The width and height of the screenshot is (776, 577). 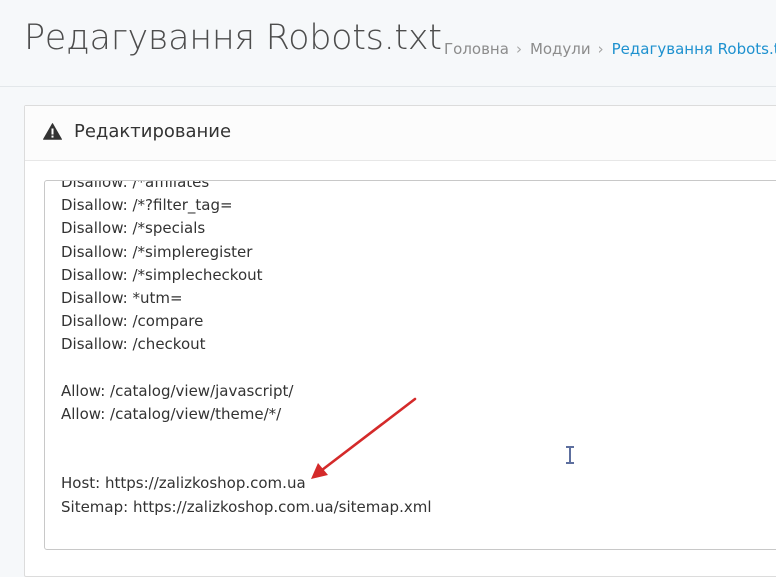 What do you see at coordinates (610, 49) in the screenshot?
I see `breadcrumb: Головна › Модули › Редагування Robots.txt` at bounding box center [610, 49].